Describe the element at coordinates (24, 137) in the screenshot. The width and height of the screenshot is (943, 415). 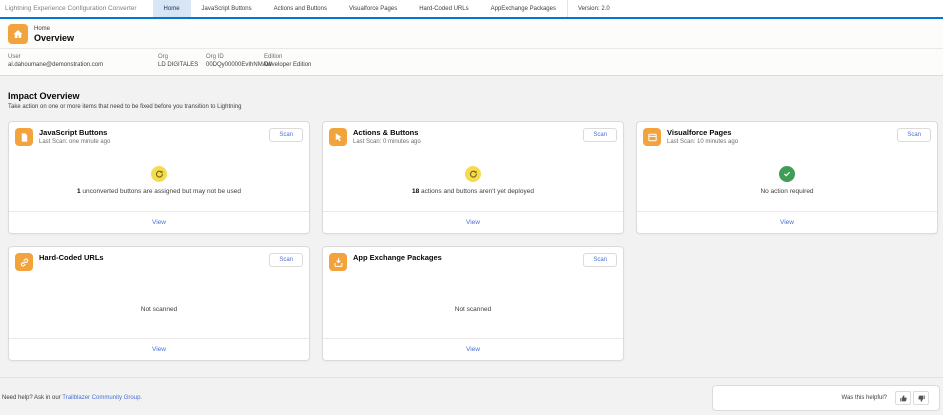
I see `document-icon` at that location.